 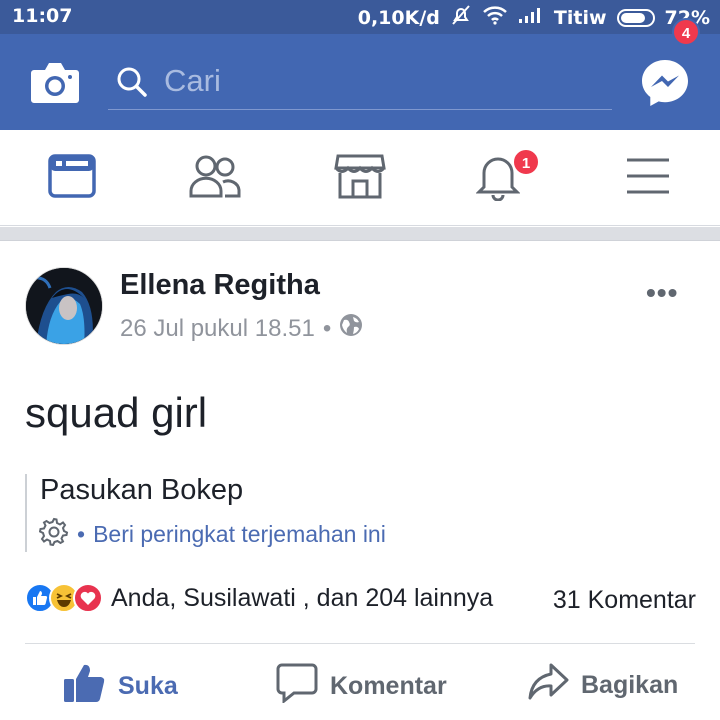 What do you see at coordinates (302, 597) in the screenshot?
I see `reaction-text: Anda, Susilawati , dan 204 lainnya` at bounding box center [302, 597].